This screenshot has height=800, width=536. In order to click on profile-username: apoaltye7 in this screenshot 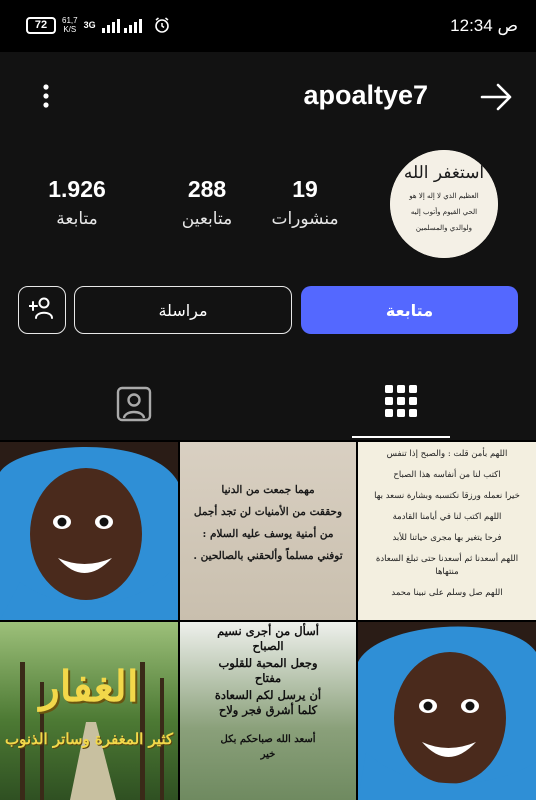, I will do `click(365, 95)`.